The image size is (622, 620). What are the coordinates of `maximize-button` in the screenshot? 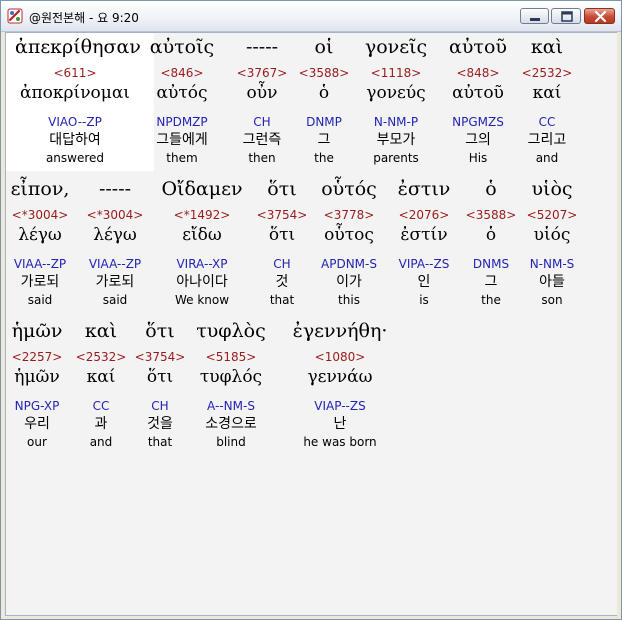 It's located at (566, 16).